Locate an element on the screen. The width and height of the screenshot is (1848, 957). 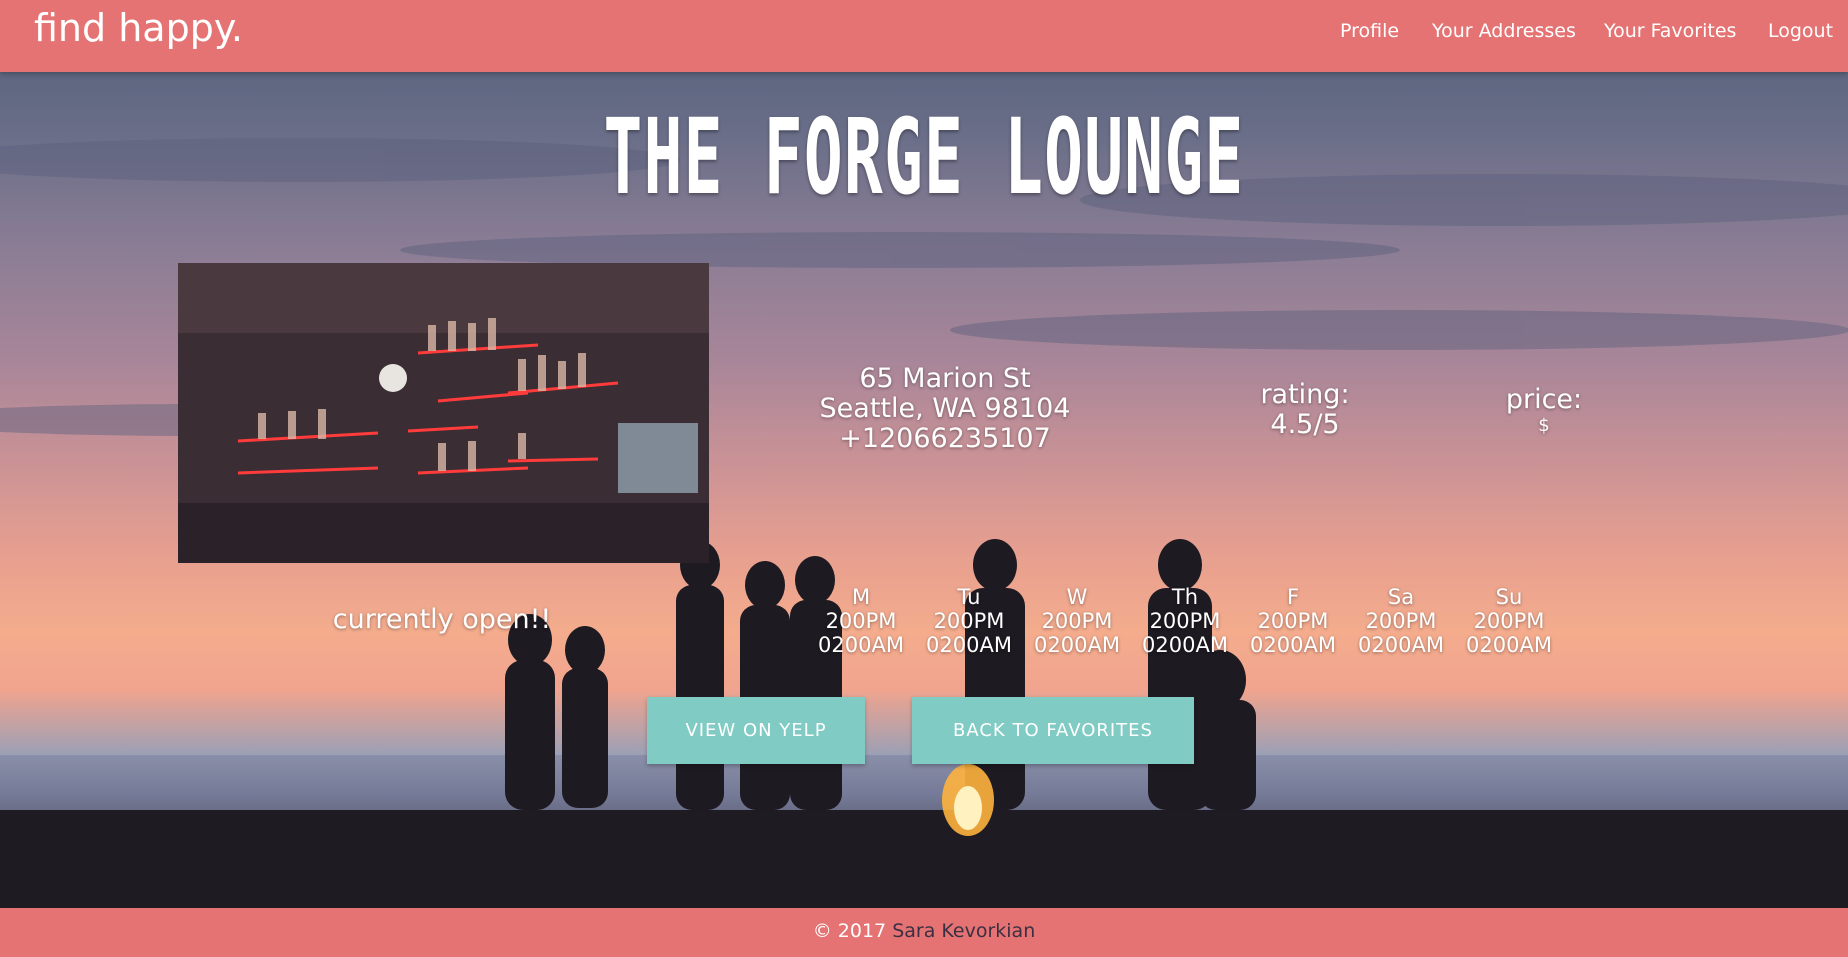
hours-day: M is located at coordinates (861, 597).